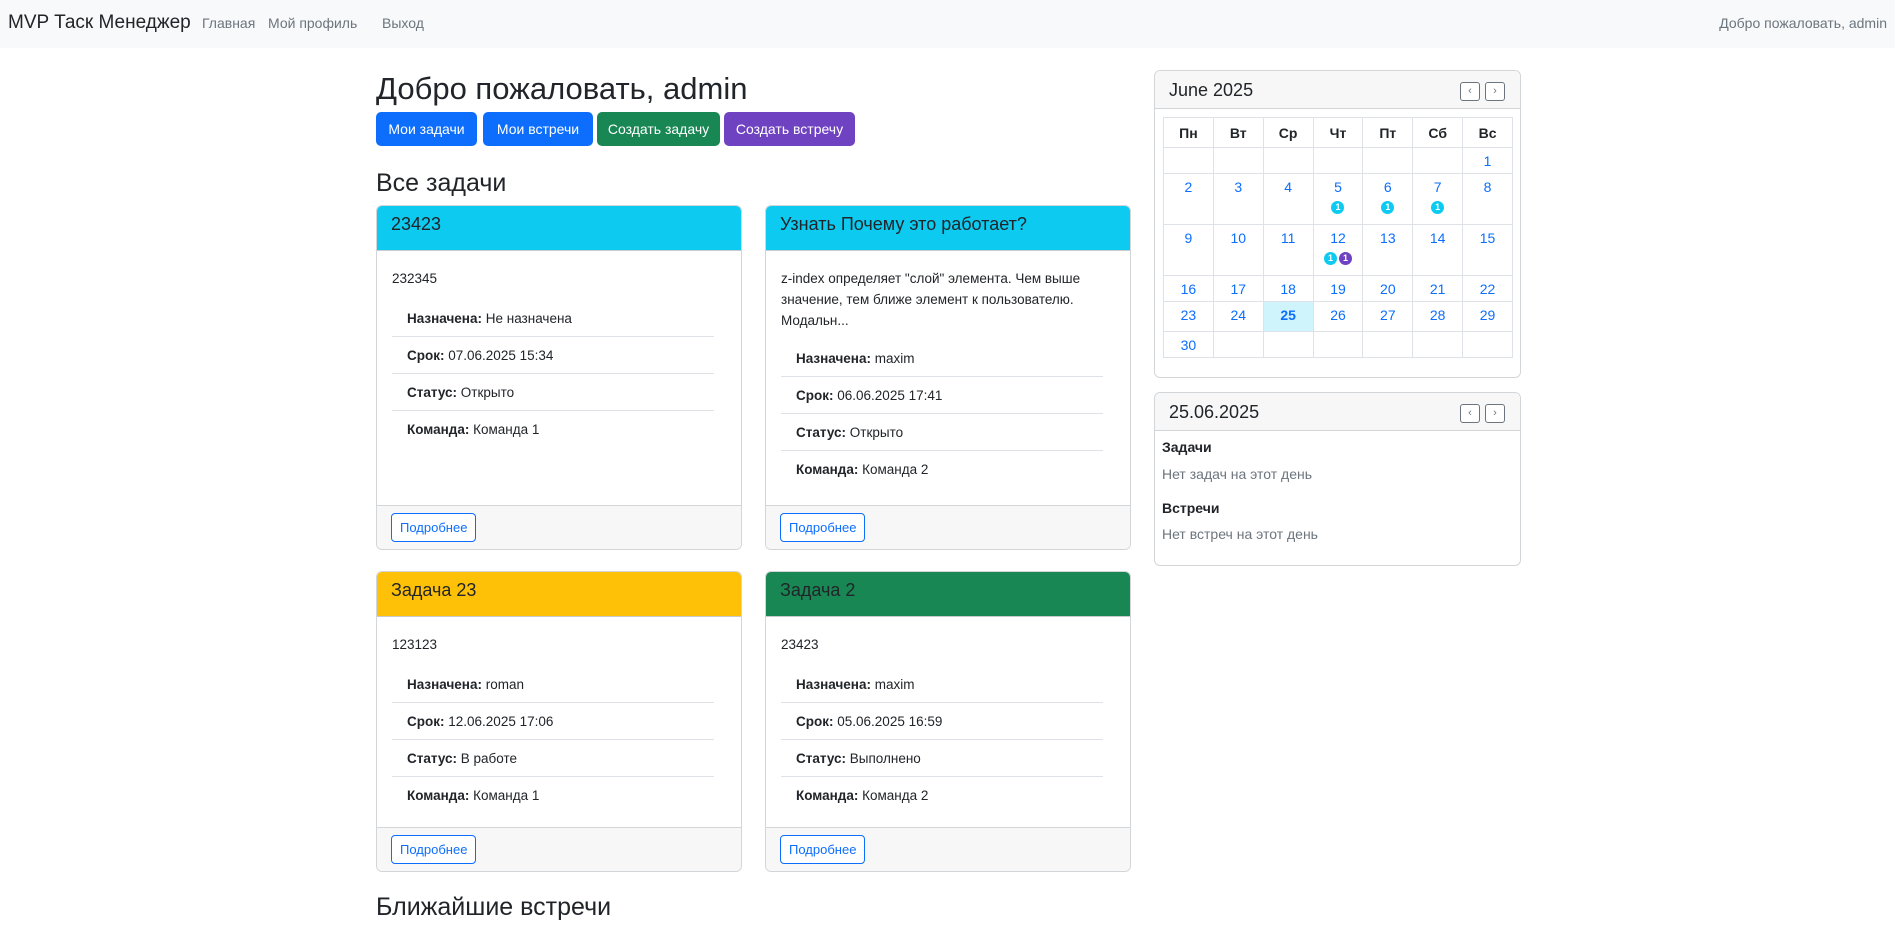 Image resolution: width=1895 pixels, height=926 pixels. Describe the element at coordinates (942, 395) in the screenshot. I see `task-deadline: Срок: 06.06.2025 17:41` at that location.